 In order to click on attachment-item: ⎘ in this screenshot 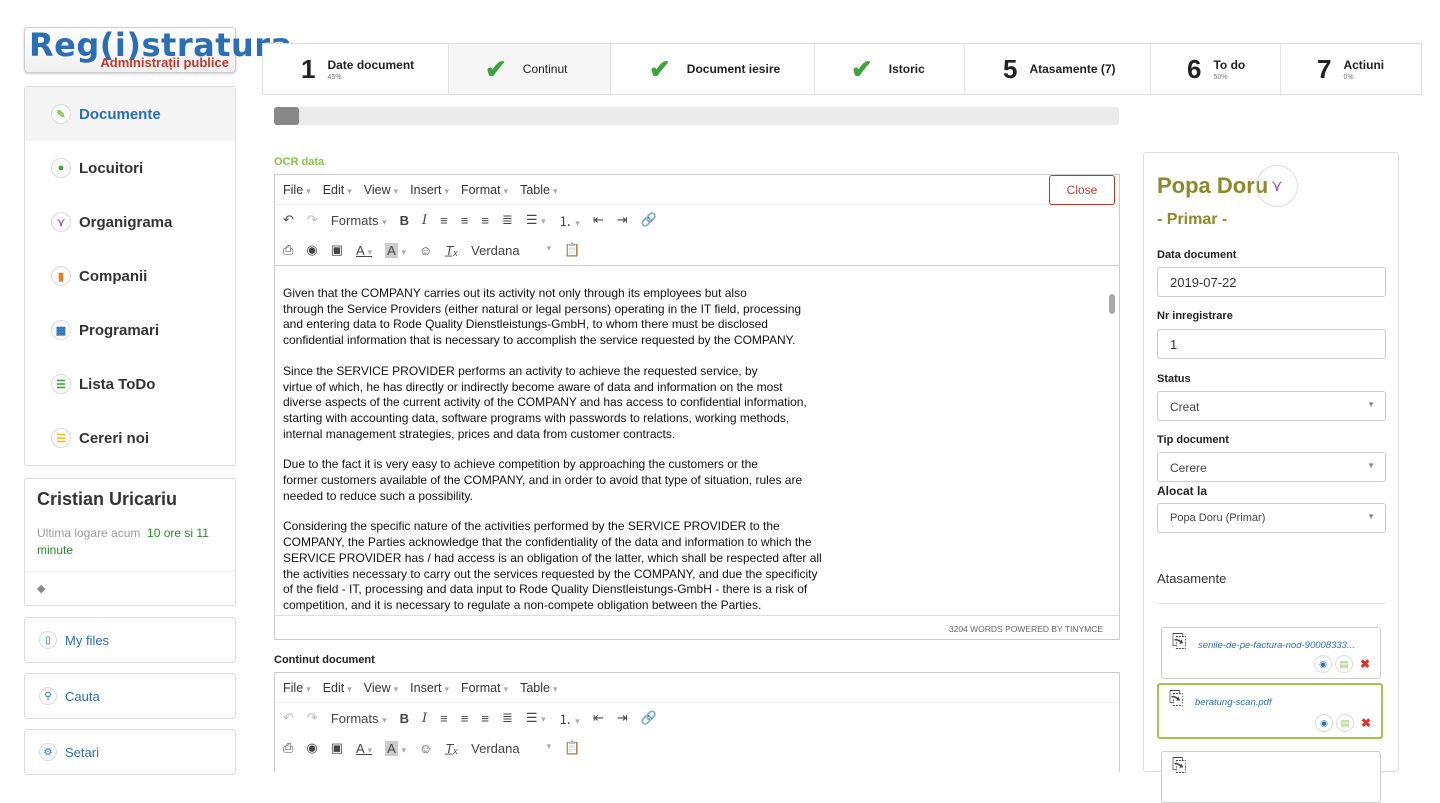, I will do `click(1271, 777)`.